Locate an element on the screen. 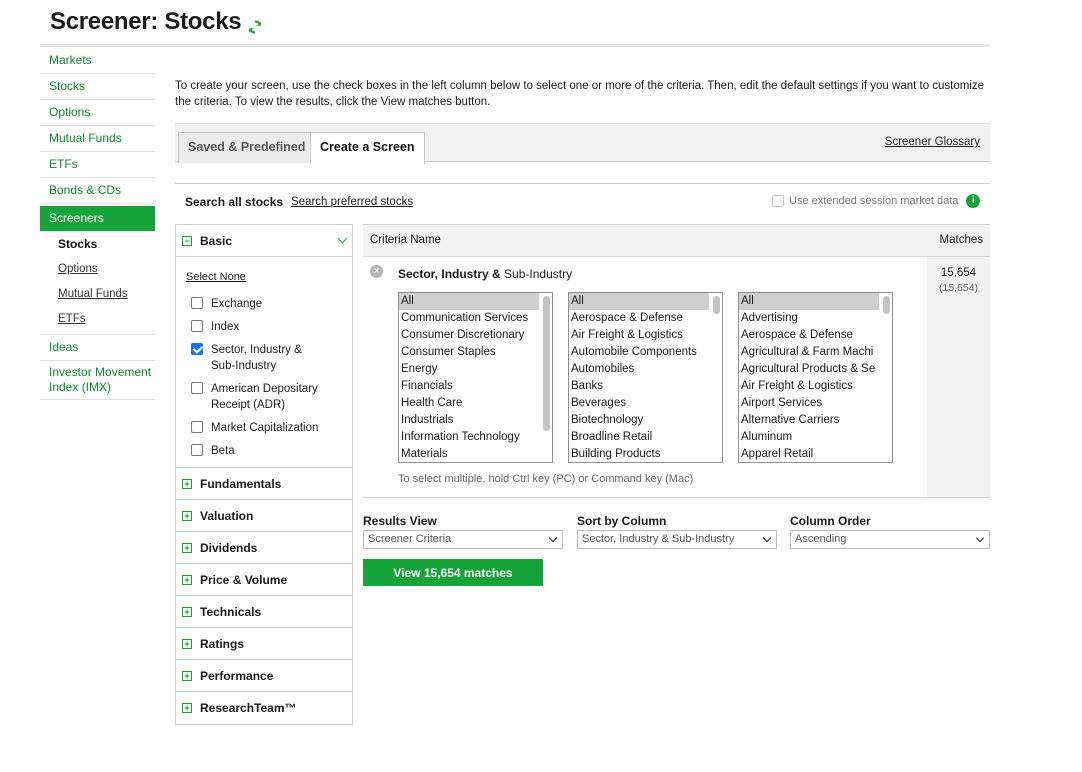 The height and width of the screenshot is (772, 1082). column-header-criteria-name: Criteria Name is located at coordinates (405, 240).